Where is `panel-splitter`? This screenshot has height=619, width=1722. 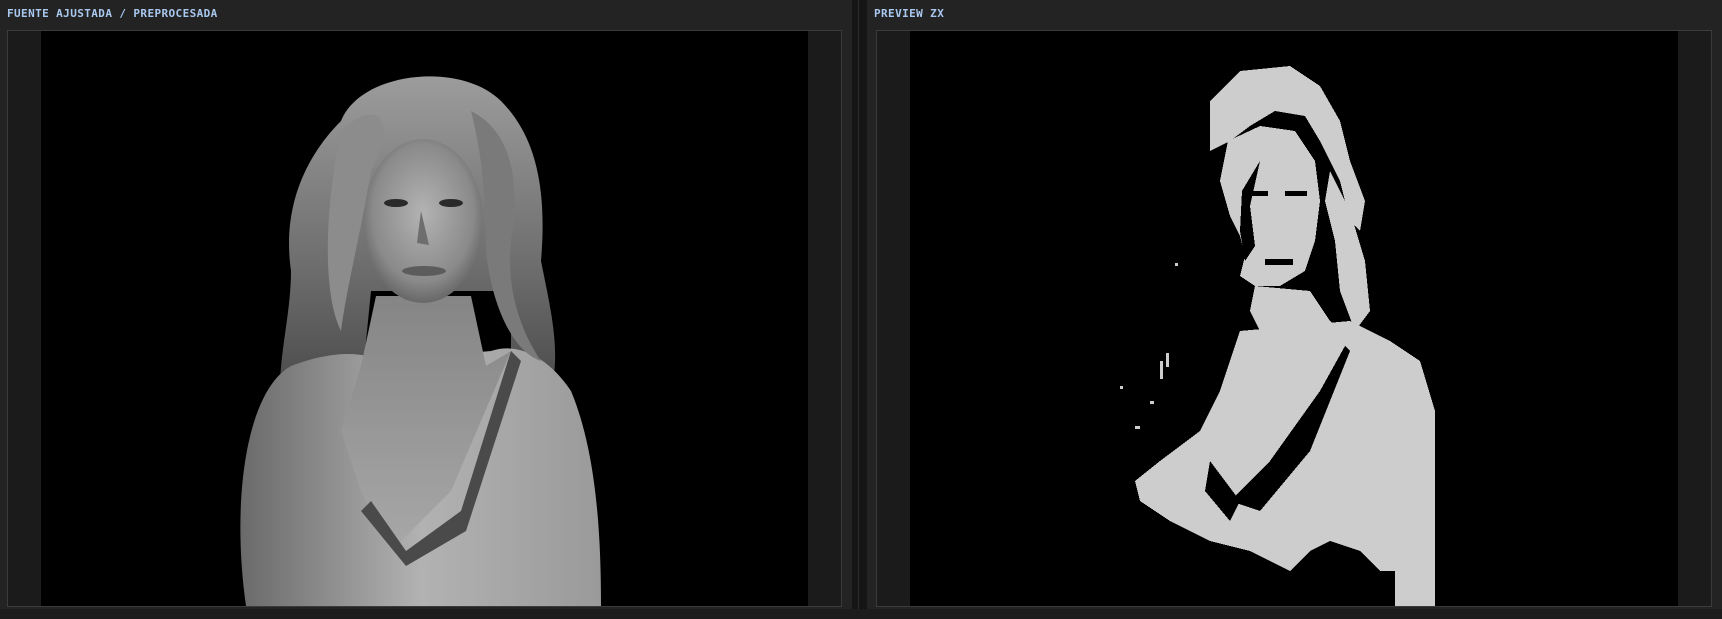 panel-splitter is located at coordinates (859, 309).